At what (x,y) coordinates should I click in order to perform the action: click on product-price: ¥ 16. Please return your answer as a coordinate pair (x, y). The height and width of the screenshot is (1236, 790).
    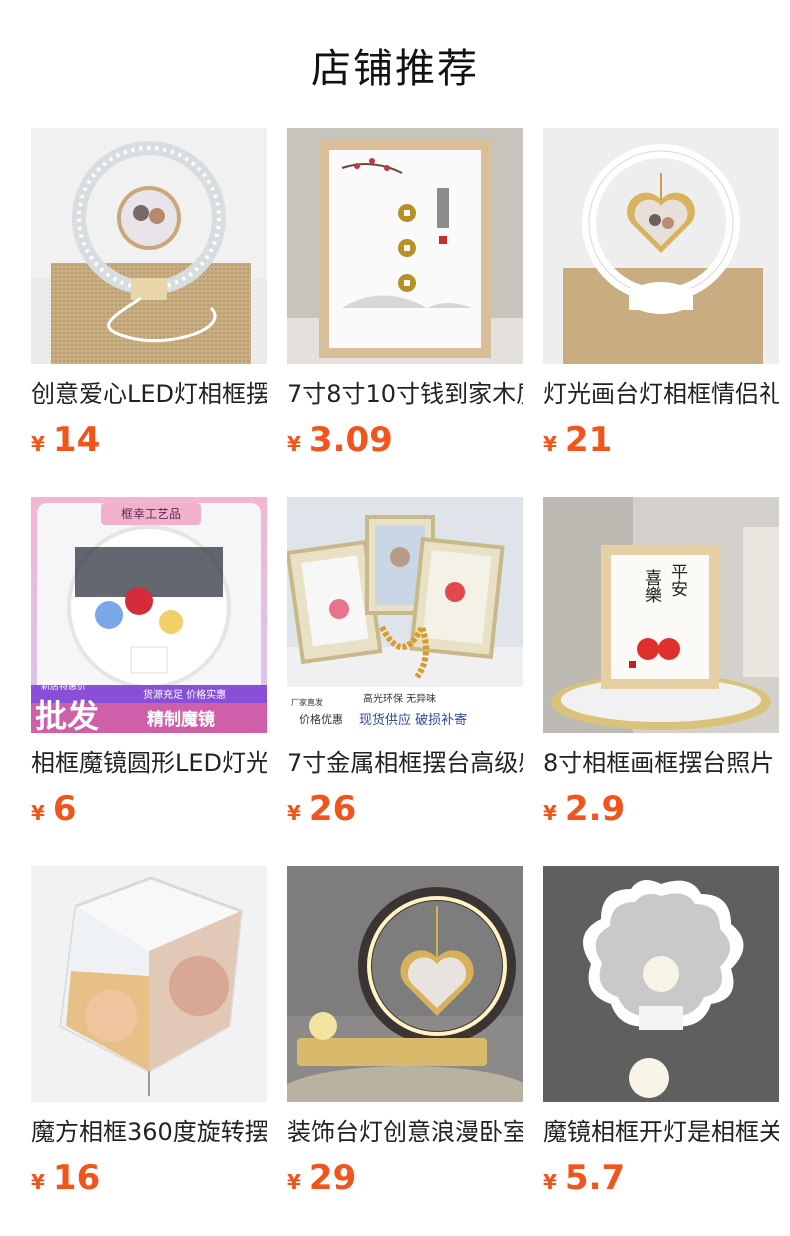
    Looking at the image, I should click on (149, 1178).